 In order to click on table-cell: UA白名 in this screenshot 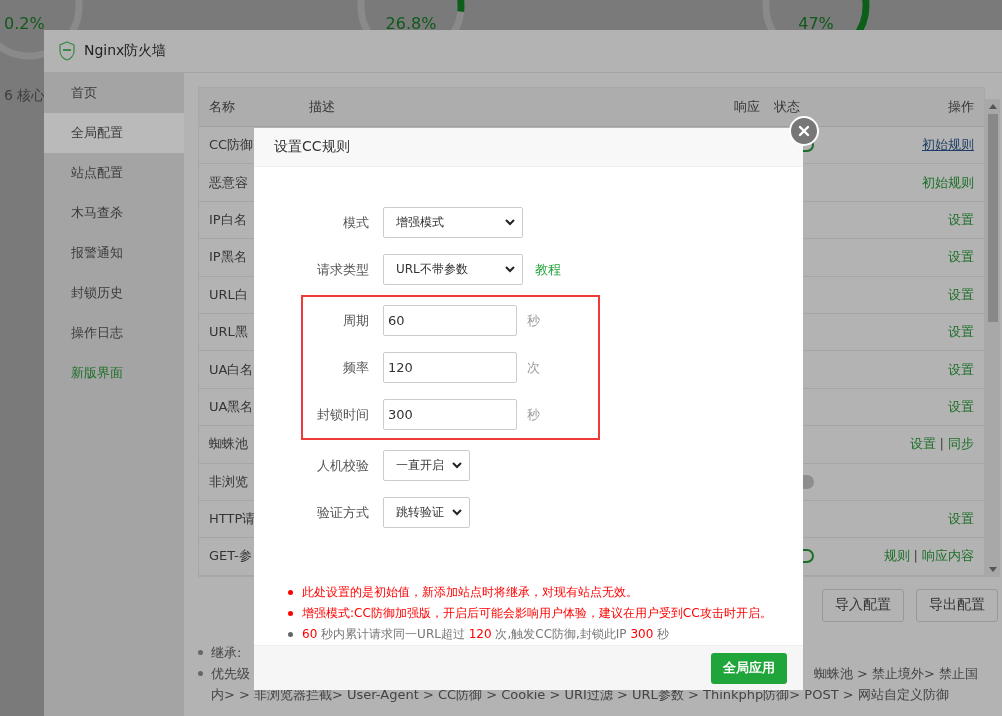, I will do `click(231, 369)`.